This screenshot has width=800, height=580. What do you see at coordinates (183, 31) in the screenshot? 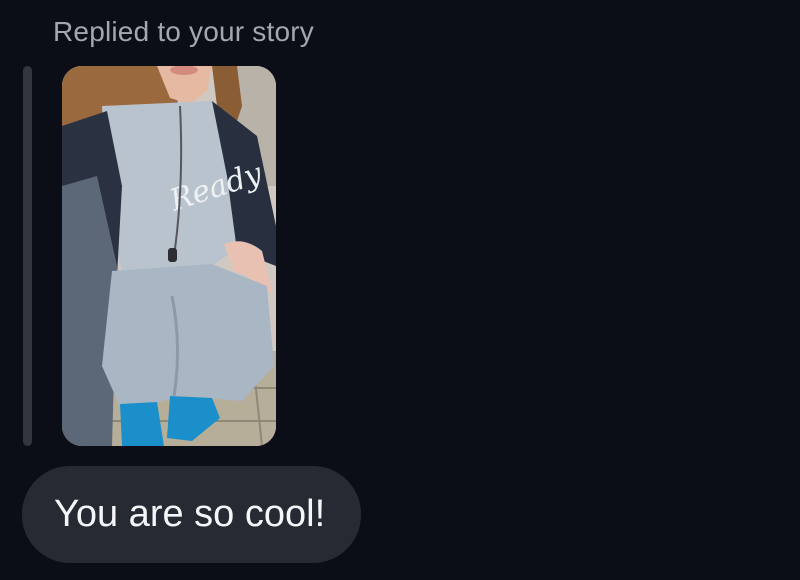
I see `replied-to-story-label: Replied to your story` at bounding box center [183, 31].